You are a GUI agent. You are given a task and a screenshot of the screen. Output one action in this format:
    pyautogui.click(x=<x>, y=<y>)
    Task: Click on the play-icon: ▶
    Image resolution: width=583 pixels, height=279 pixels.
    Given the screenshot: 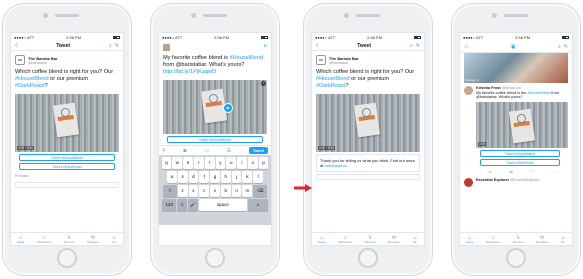 What is the action you would take?
    pyautogui.click(x=228, y=107)
    